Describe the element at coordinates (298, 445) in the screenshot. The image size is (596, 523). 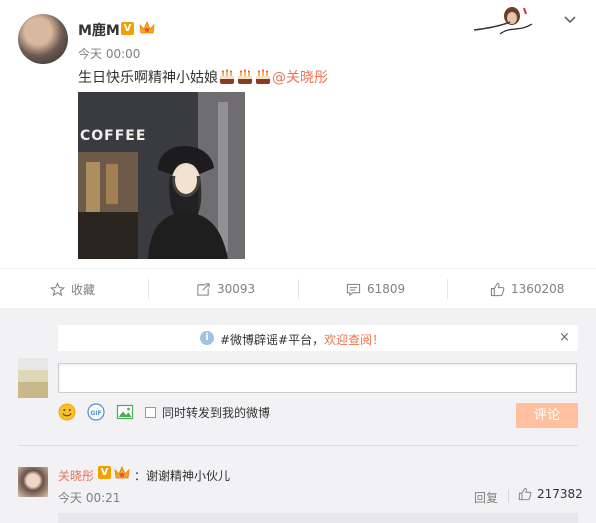
I see `comment-divider` at that location.